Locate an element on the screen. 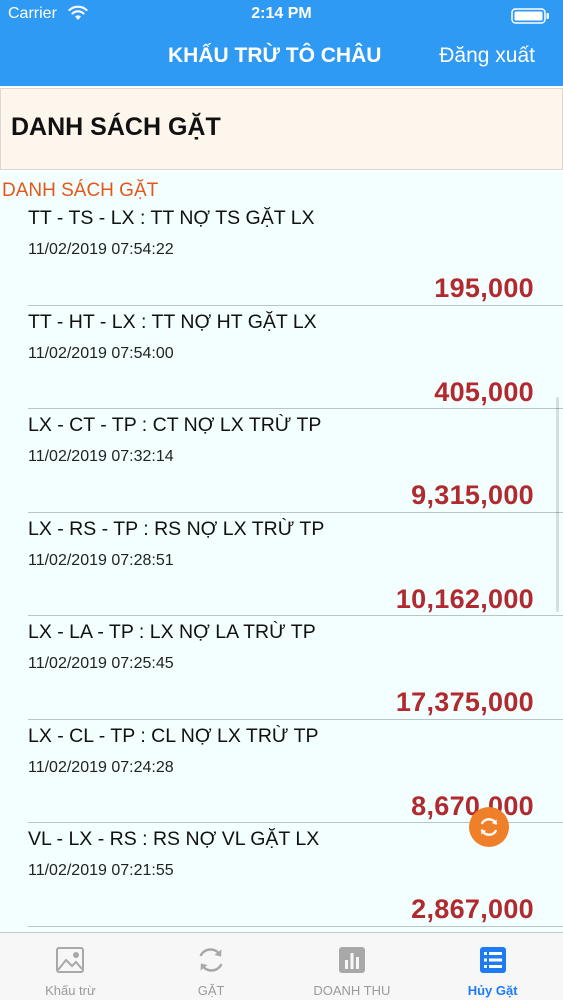  tab-label: Khấu trừ is located at coordinates (70, 990).